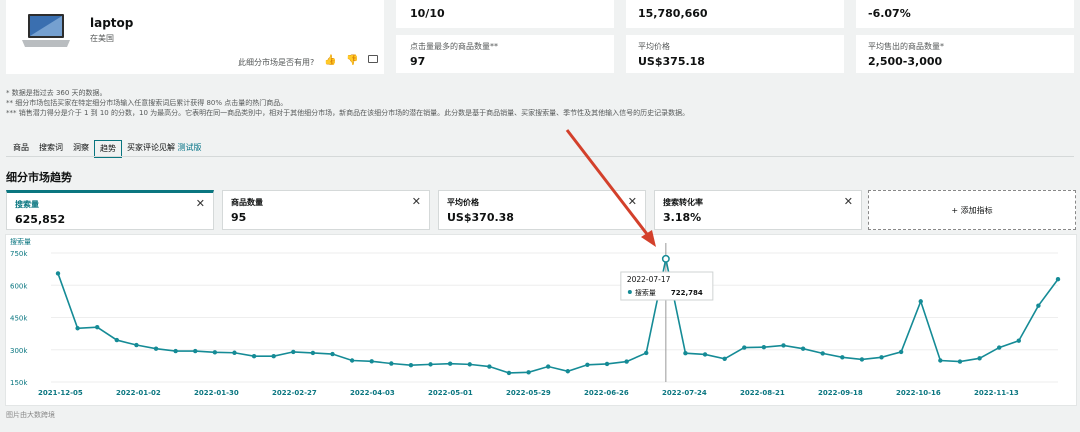 Image resolution: width=1080 pixels, height=432 pixels. What do you see at coordinates (189, 147) in the screenshot?
I see `beta-badge: 测试版` at bounding box center [189, 147].